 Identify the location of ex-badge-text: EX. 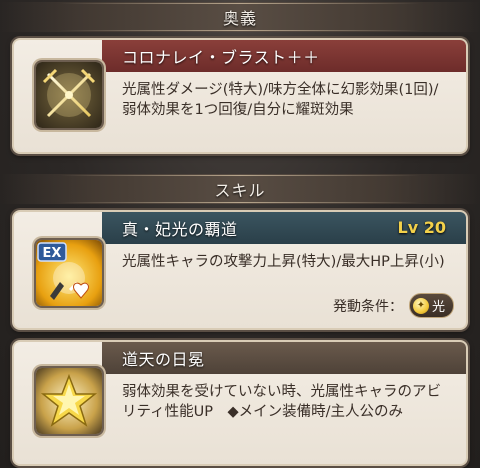
(52, 253).